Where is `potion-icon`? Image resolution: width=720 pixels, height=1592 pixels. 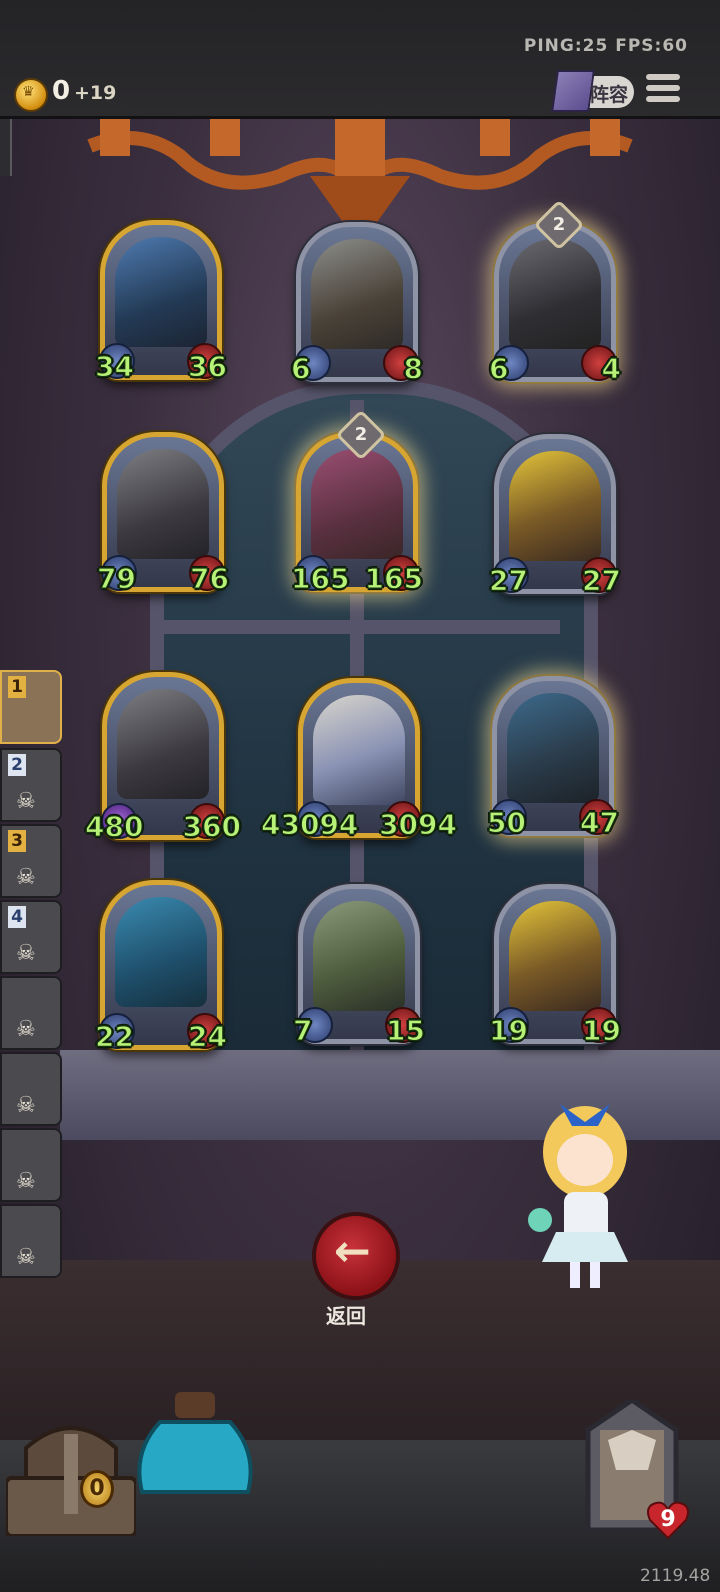 potion-icon is located at coordinates (195, 1452).